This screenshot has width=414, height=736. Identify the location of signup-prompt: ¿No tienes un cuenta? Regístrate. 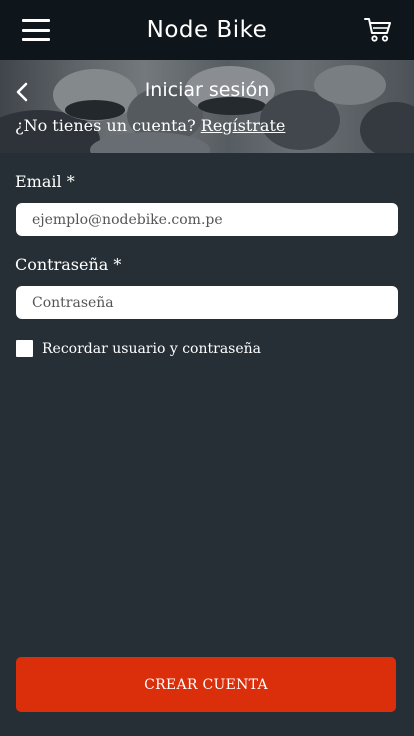
(150, 125).